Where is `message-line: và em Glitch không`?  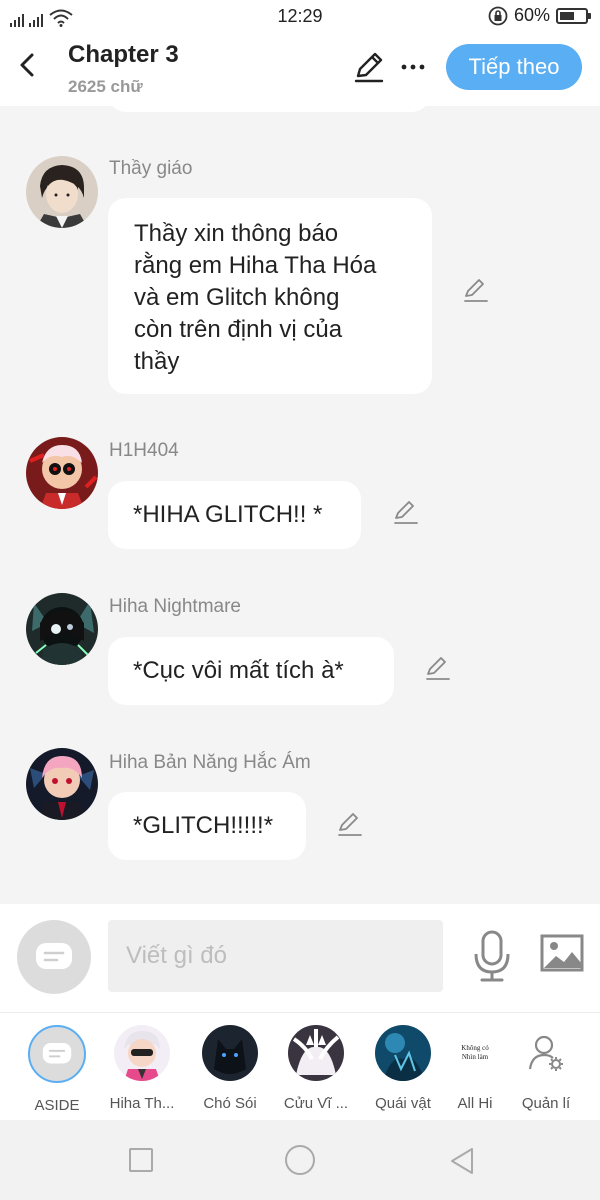
message-line: và em Glitch không is located at coordinates (237, 297).